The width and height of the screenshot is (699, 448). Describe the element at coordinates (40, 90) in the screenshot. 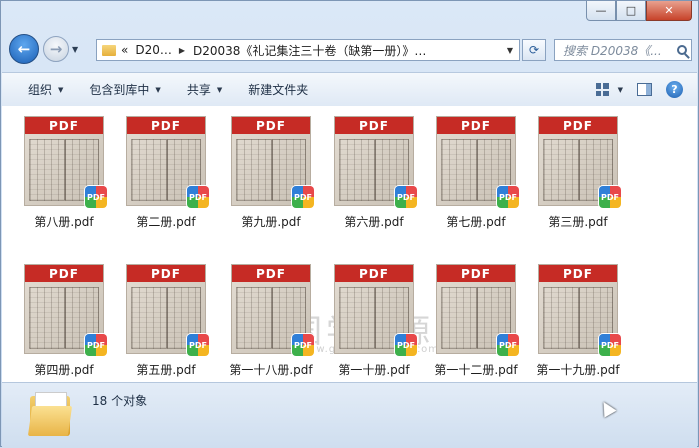

I see `organize-label: 组织` at that location.